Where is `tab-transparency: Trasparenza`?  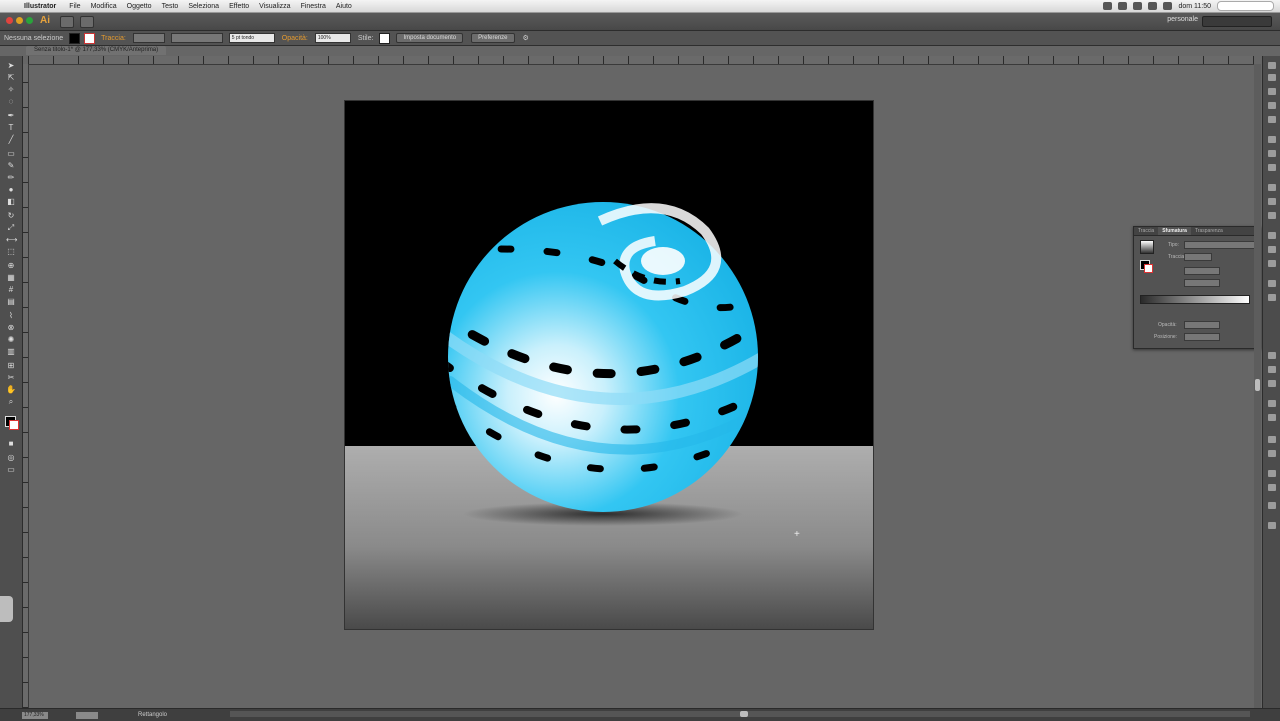 tab-transparency: Trasparenza is located at coordinates (1209, 231).